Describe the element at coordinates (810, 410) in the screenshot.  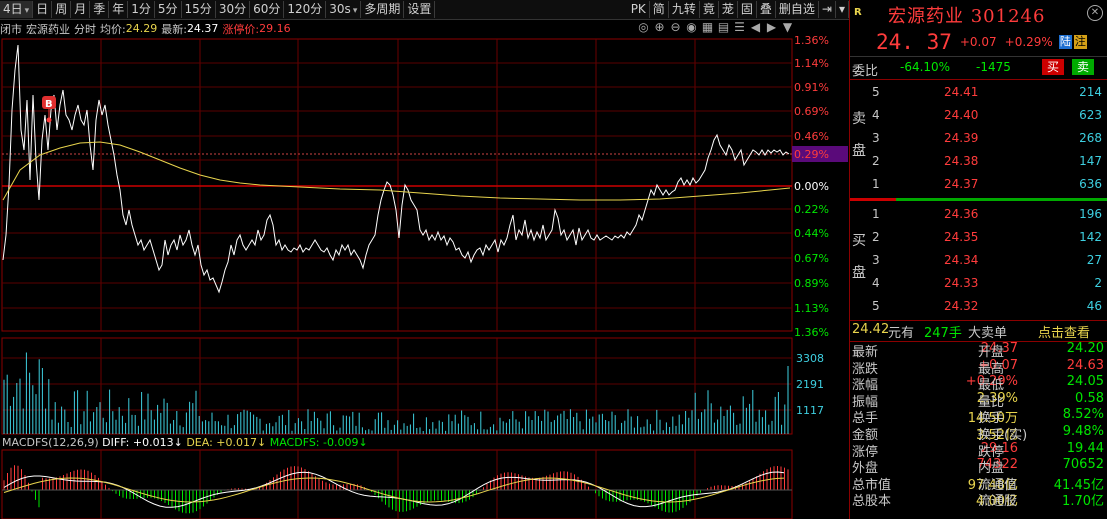
I see `volume-axis-label: 1117` at that location.